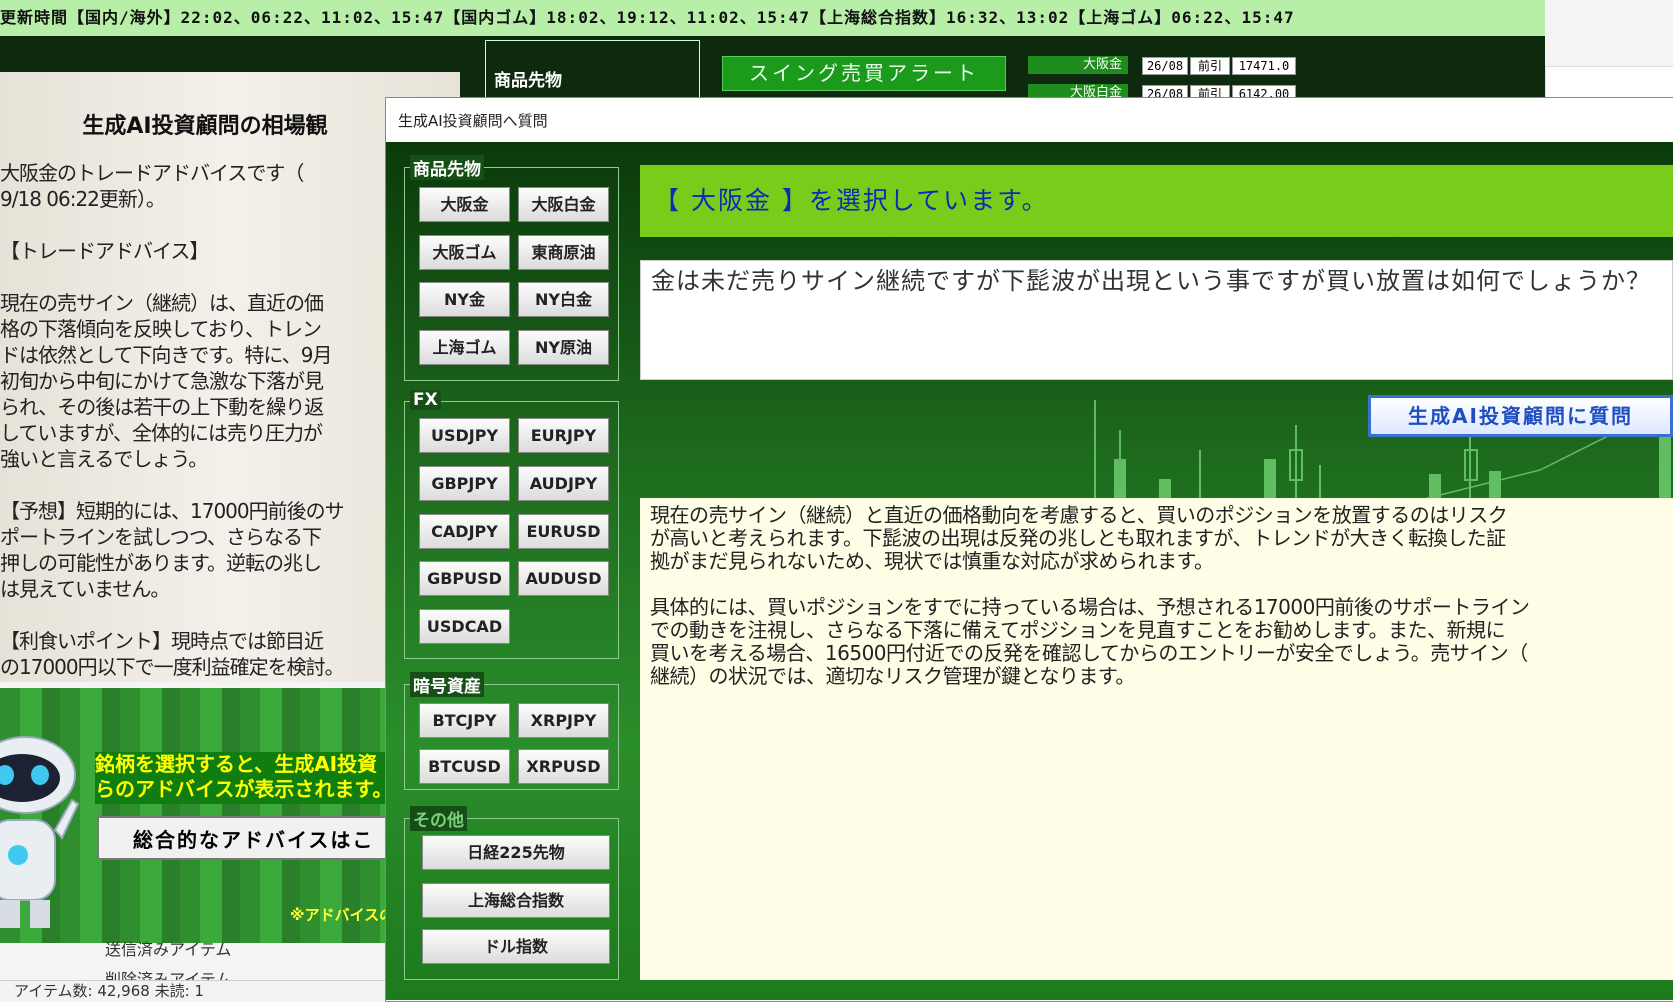  I want to click on crypto-label: 暗号資産, so click(447, 684).